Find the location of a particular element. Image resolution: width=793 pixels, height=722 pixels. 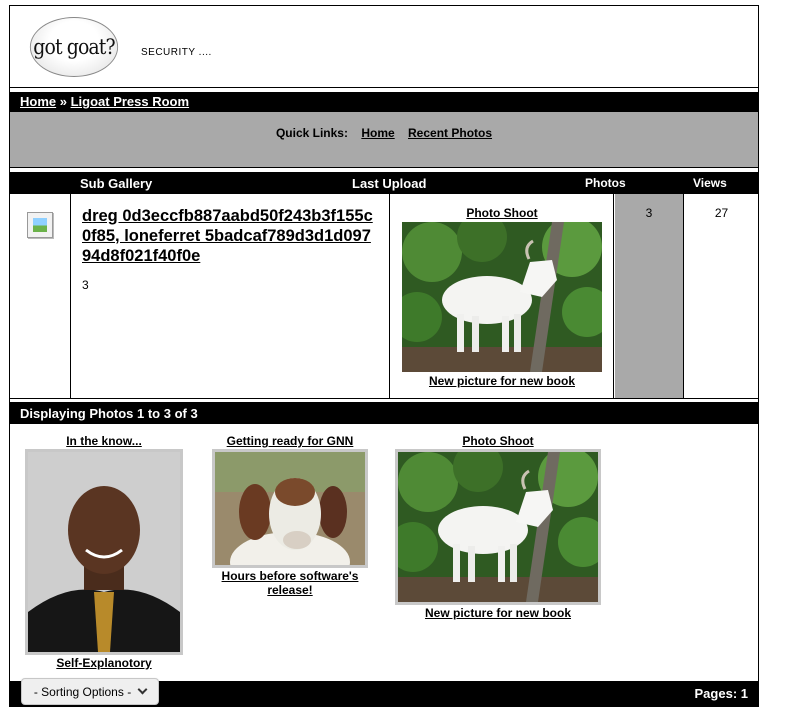

quick-link-home: Home is located at coordinates (377, 133).